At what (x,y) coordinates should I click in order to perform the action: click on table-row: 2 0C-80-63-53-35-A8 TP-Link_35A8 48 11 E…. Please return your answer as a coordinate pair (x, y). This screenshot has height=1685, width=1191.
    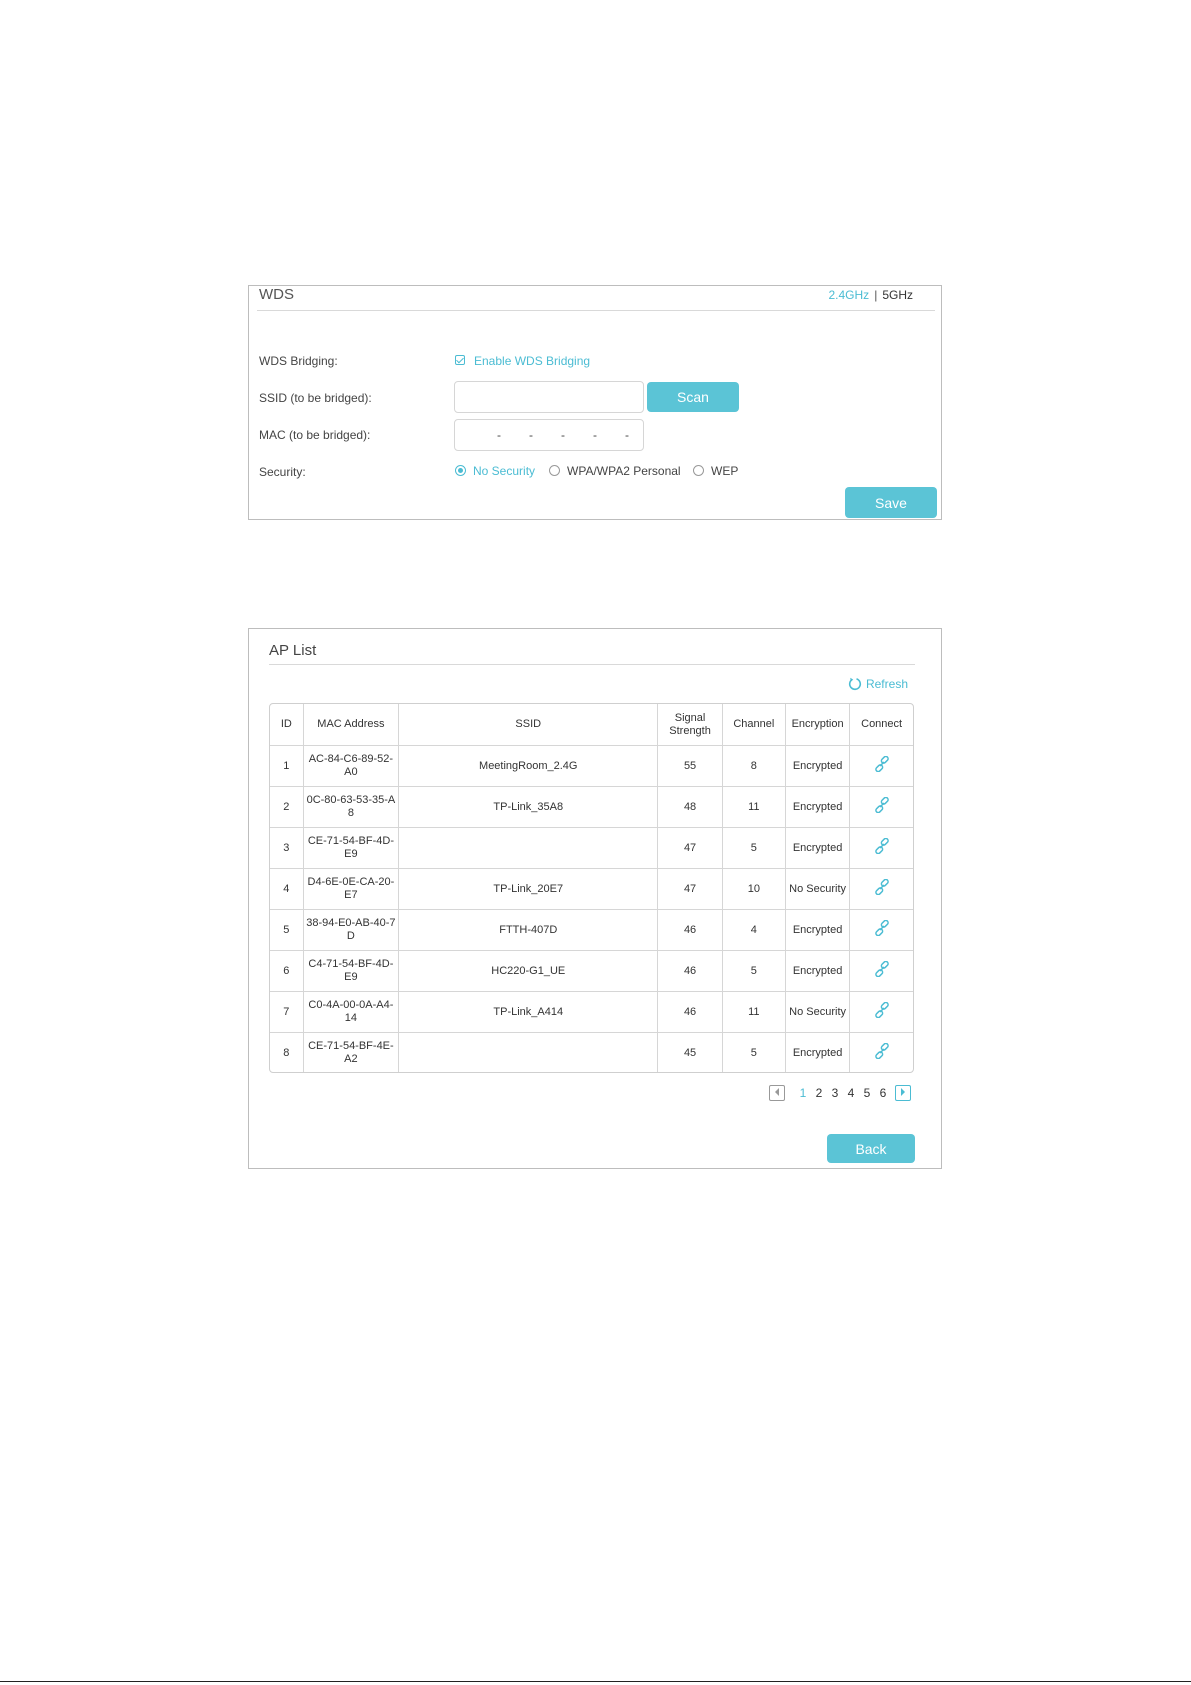
    Looking at the image, I should click on (591, 807).